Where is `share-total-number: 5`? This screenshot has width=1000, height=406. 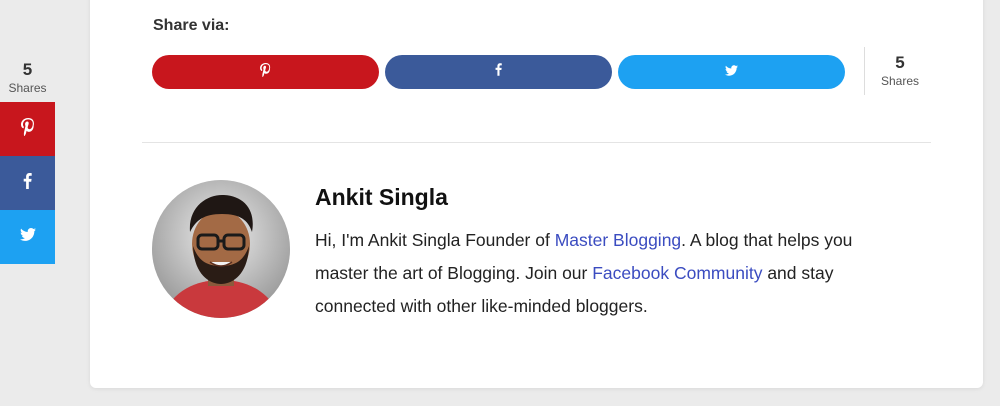
share-total-number: 5 is located at coordinates (900, 62).